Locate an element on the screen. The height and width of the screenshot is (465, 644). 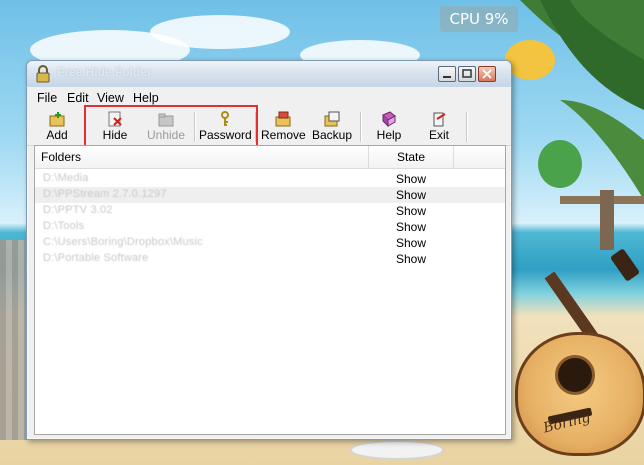
close-icon is located at coordinates (487, 74).